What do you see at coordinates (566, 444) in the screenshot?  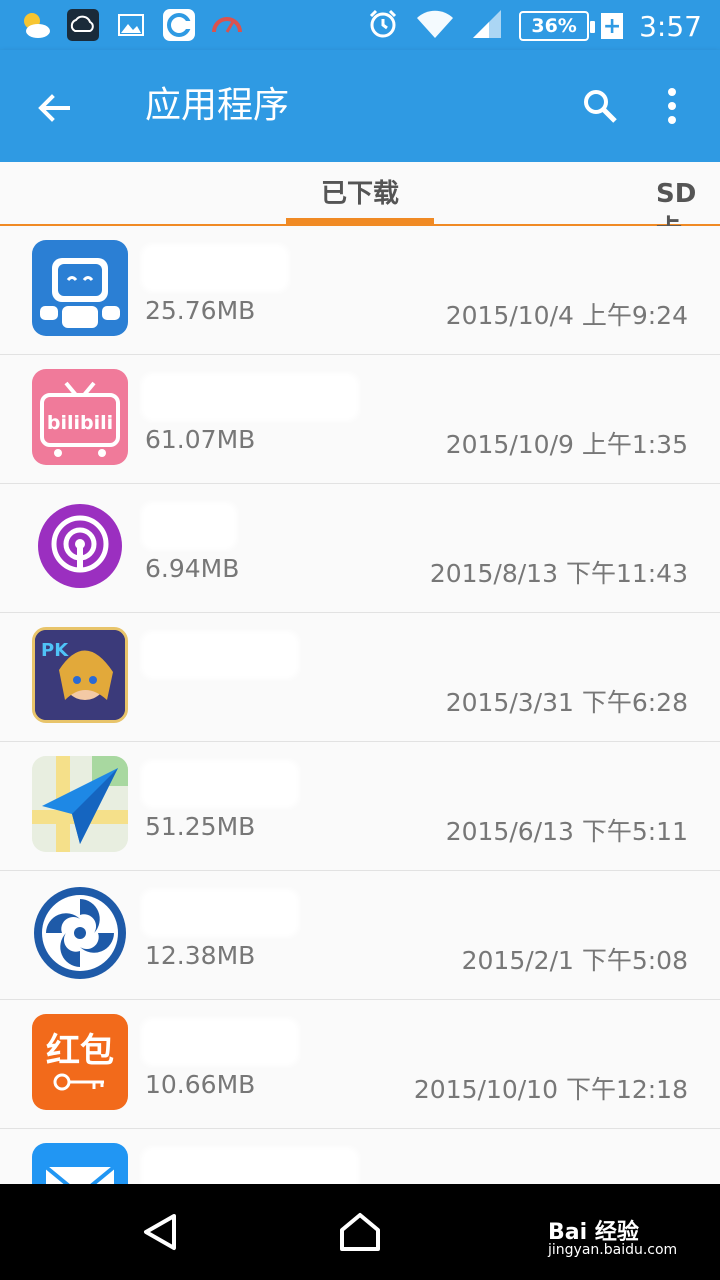 I see `app-date: 2015/10/9 上午1:35` at bounding box center [566, 444].